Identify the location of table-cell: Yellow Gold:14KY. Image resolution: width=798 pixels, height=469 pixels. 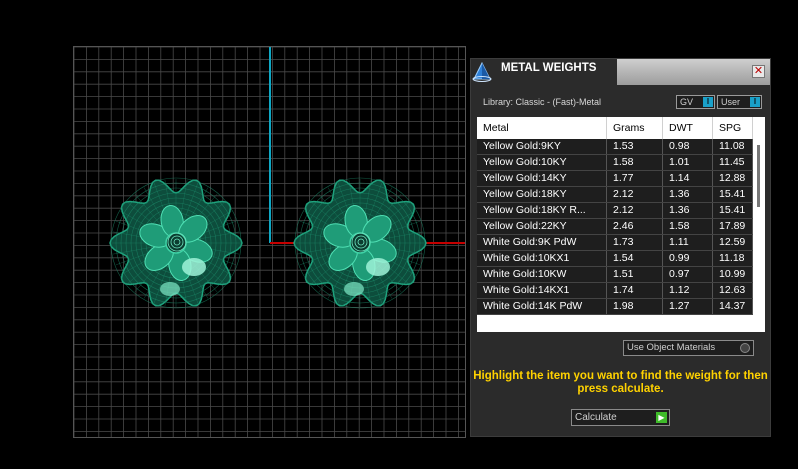
(542, 178).